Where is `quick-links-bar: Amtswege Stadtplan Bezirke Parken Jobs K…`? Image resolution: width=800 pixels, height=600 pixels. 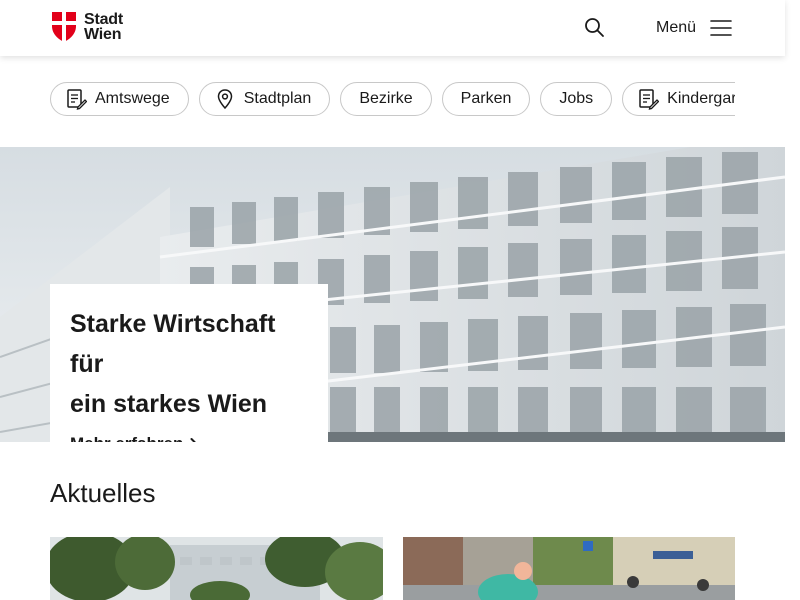 quick-links-bar: Amtswege Stadtplan Bezirke Parken Jobs K… is located at coordinates (392, 100).